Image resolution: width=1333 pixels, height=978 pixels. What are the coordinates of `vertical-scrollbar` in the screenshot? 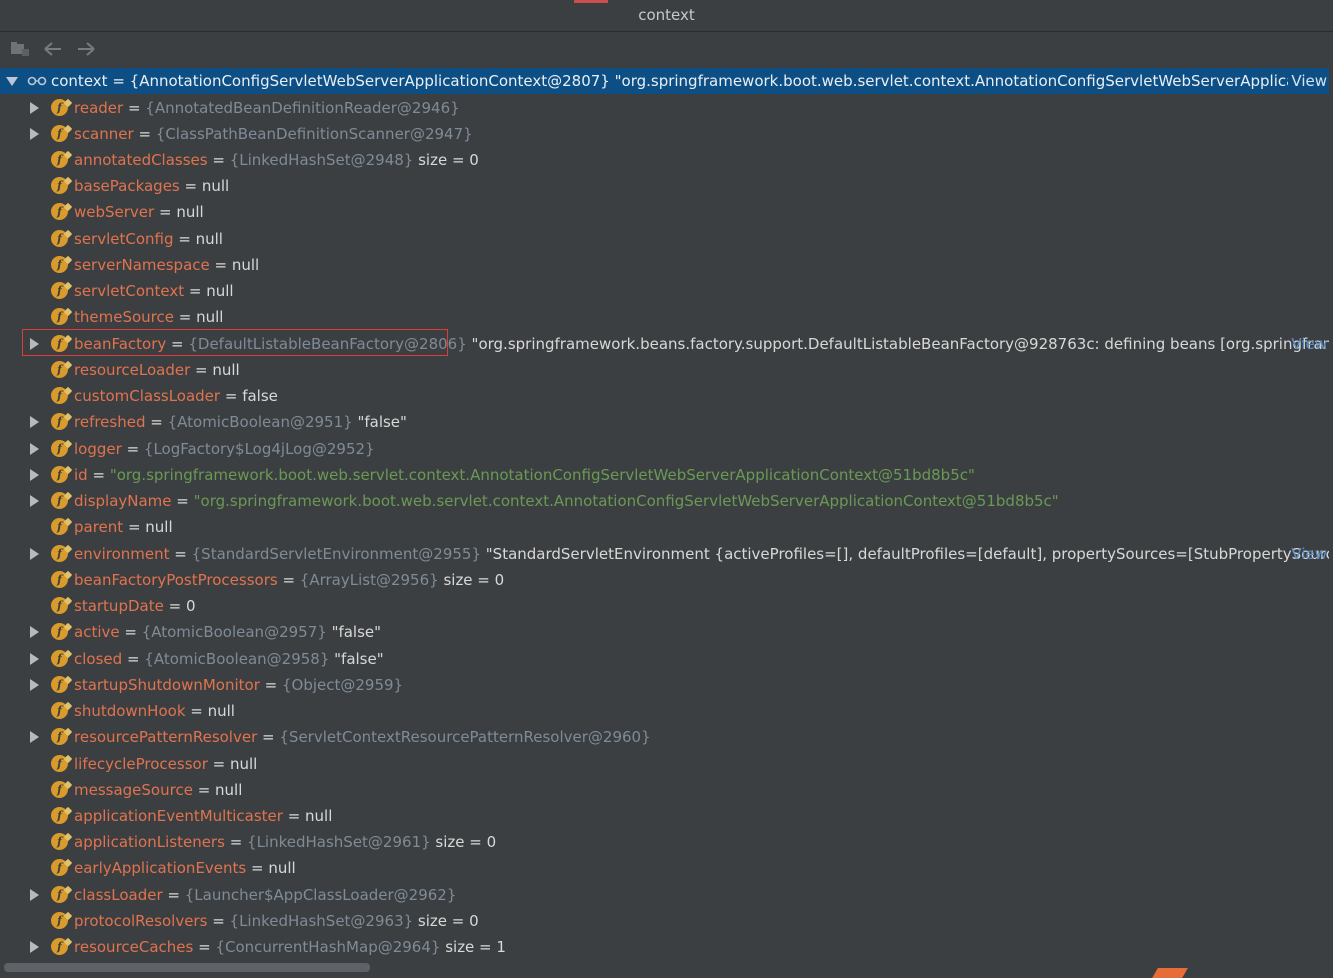 It's located at (1331, 514).